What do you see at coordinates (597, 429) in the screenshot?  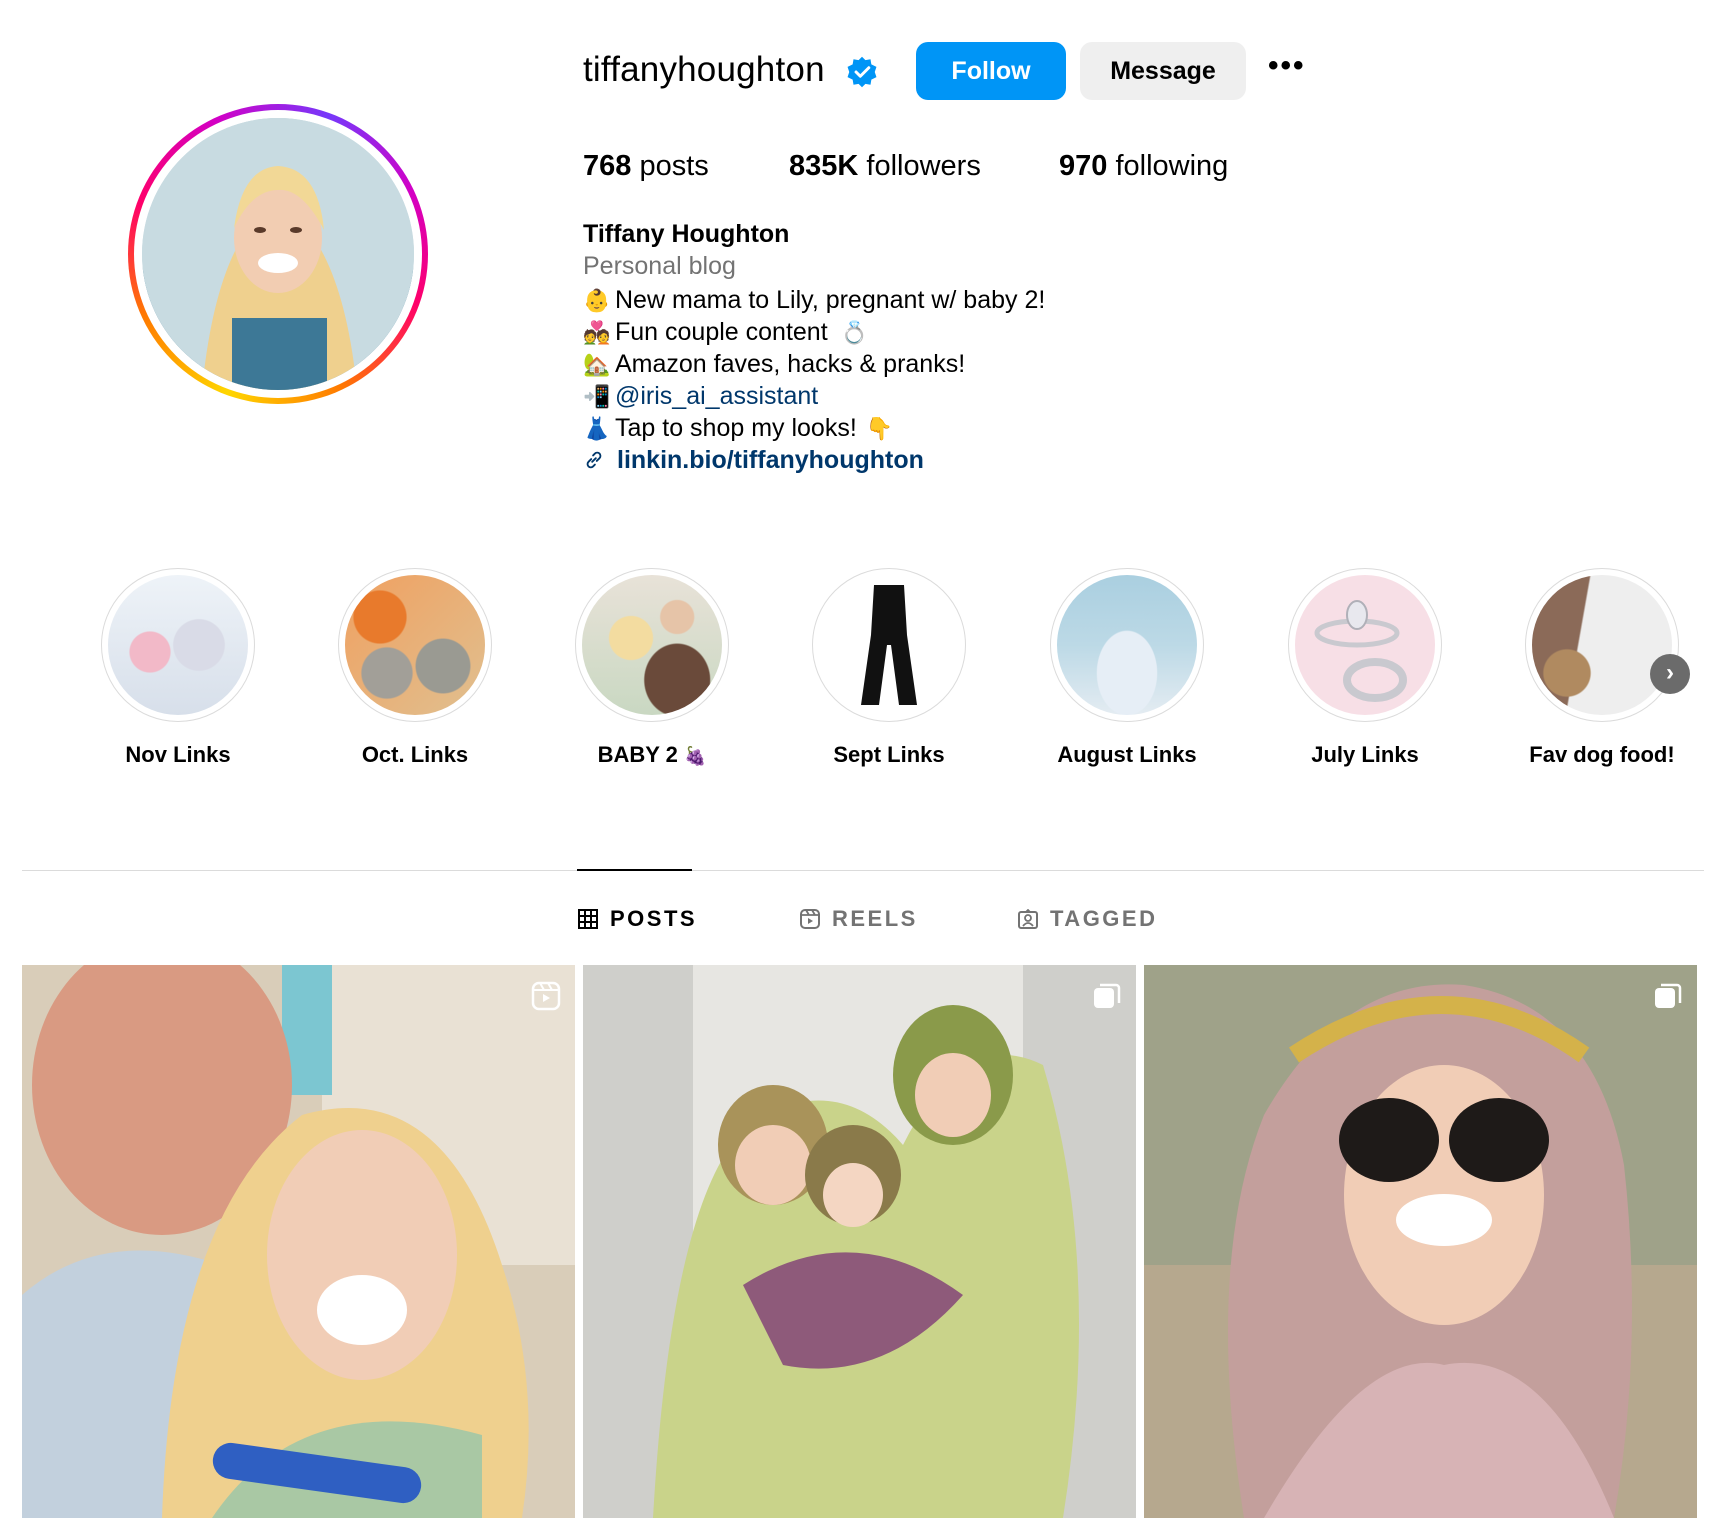 I see `dress-emoji-icon: 👗` at bounding box center [597, 429].